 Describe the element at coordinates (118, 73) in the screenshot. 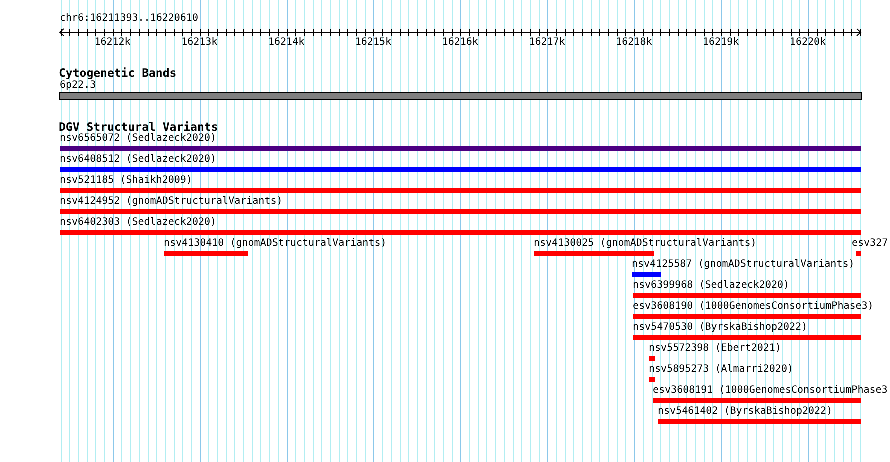

I see `track-title: Cytogenetic Bands` at that location.